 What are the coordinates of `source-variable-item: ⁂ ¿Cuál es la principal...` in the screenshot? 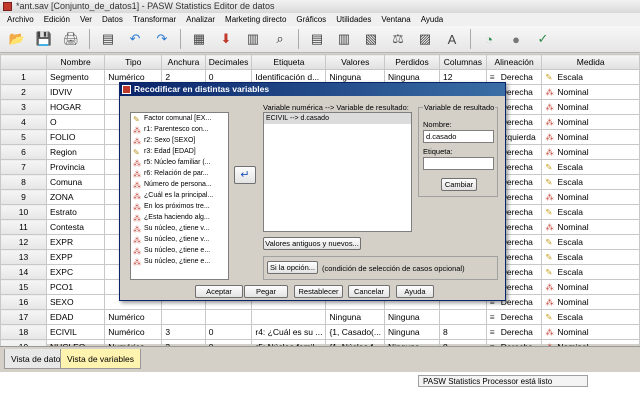 It's located at (179, 195).